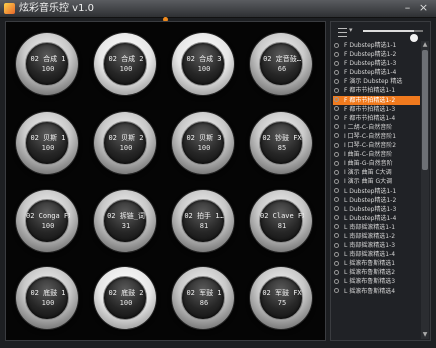 The image size is (436, 348). What do you see at coordinates (376, 72) in the screenshot?
I see `playlist-item: F Dubstep精选1-4` at bounding box center [376, 72].